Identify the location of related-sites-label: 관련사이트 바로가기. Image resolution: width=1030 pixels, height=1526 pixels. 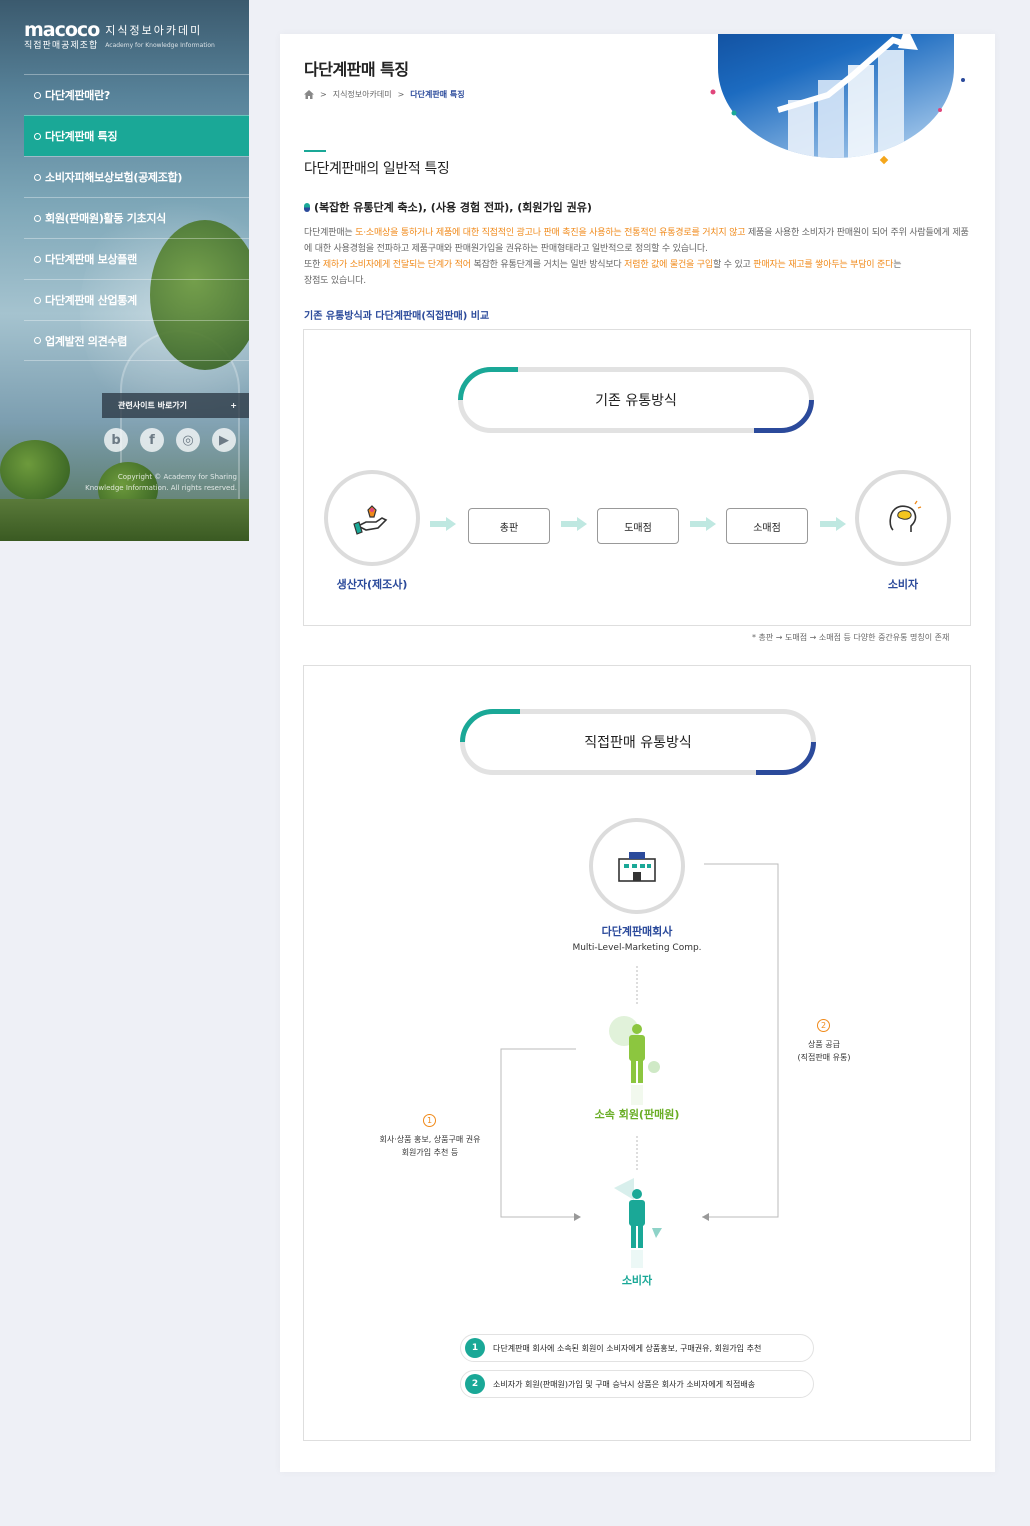
(153, 405).